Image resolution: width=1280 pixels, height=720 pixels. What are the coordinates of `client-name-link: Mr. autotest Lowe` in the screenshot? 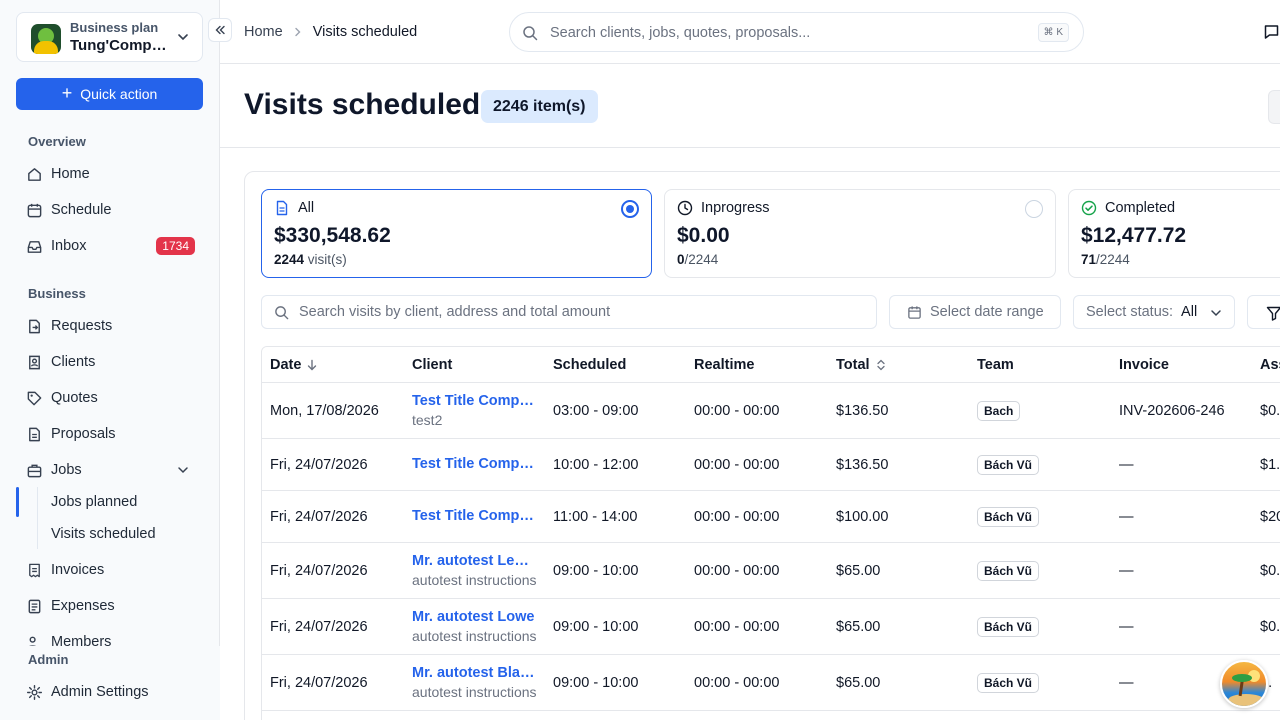 It's located at (474, 617).